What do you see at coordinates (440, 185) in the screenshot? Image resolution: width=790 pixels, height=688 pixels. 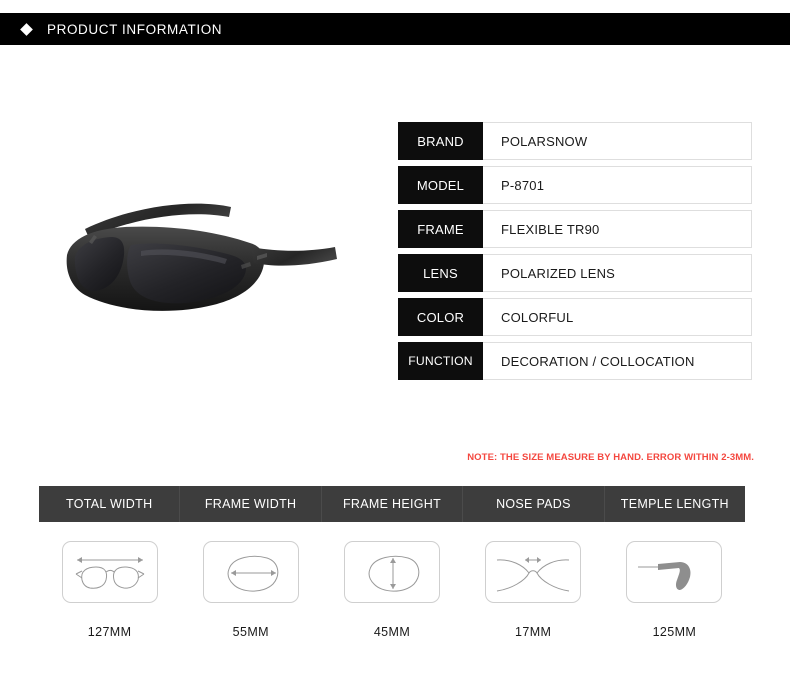 I see `spec-label-model: MODEL` at bounding box center [440, 185].